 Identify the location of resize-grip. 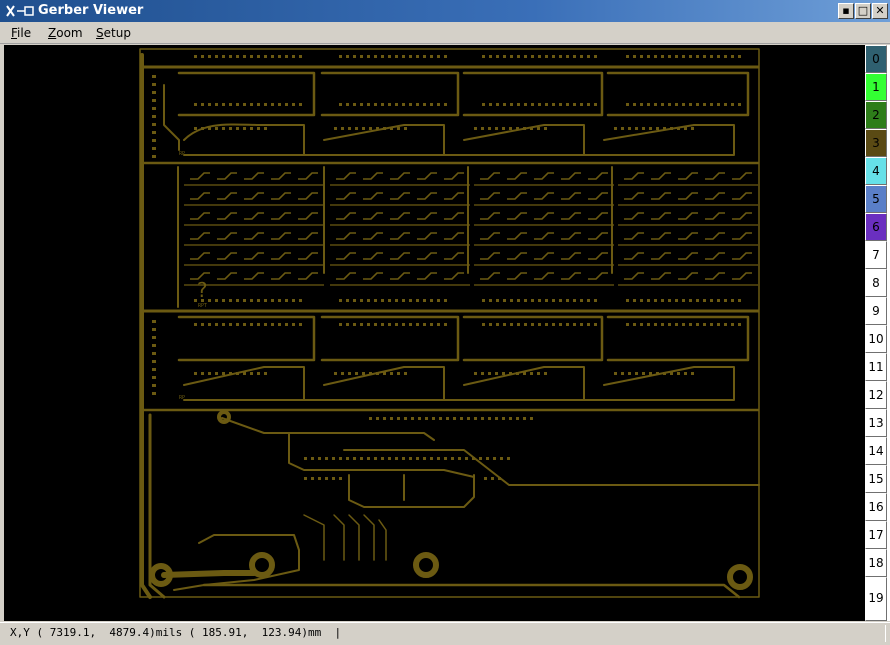
(881, 633).